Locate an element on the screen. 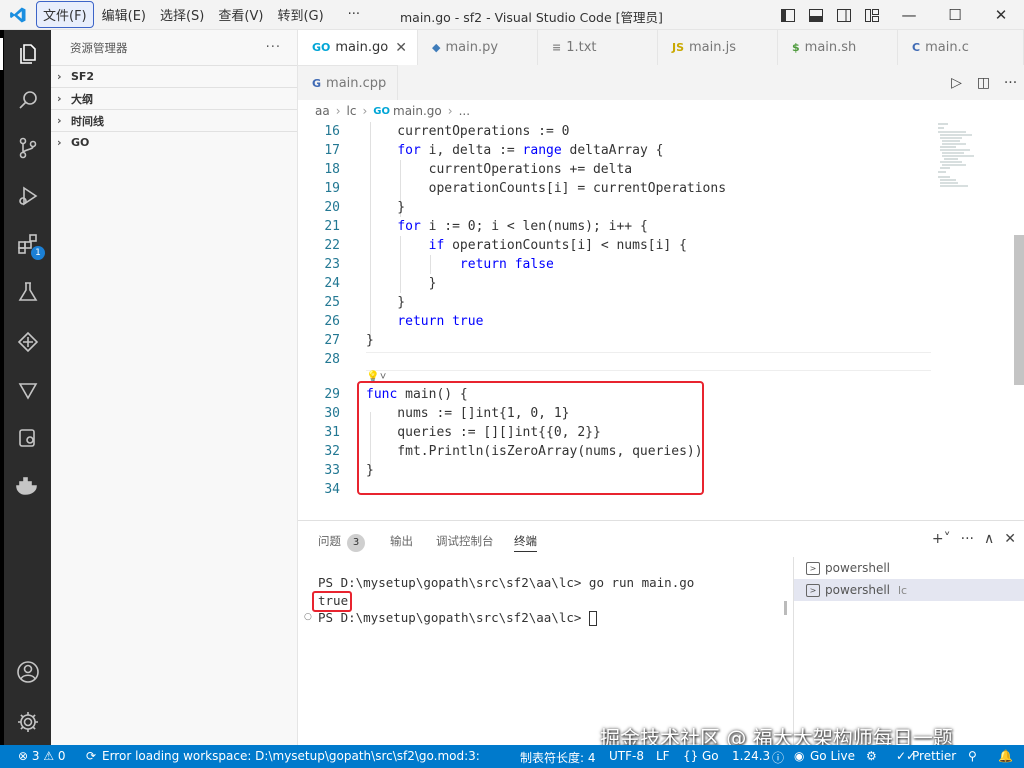  section-go: › GO is located at coordinates (174, 142).